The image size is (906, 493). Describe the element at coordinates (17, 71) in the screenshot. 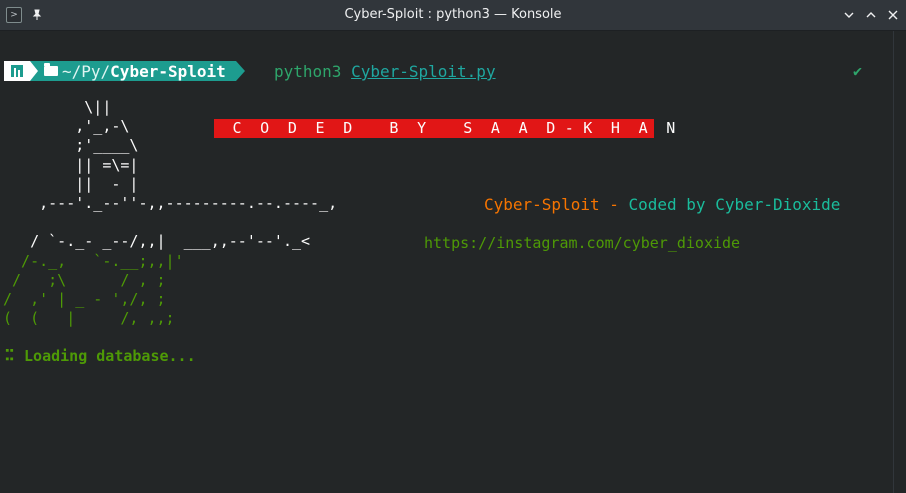

I see `terminal-icon` at that location.